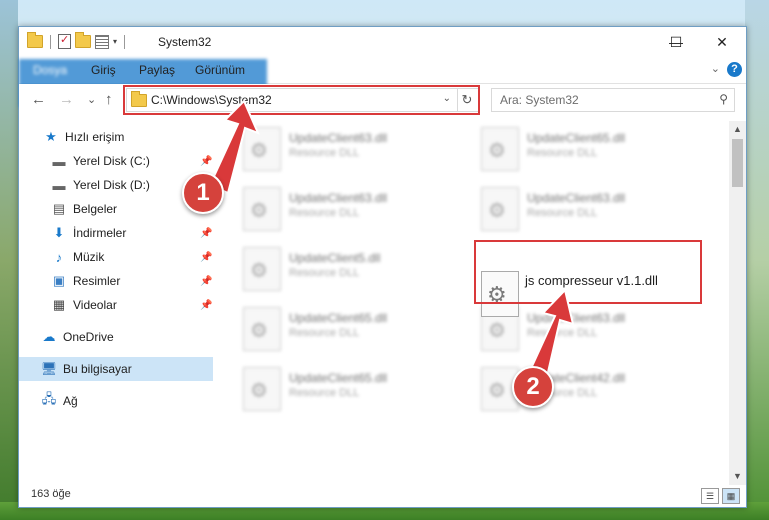 The height and width of the screenshot is (520, 769). I want to click on recent-locations-button: ⌄, so click(91, 99).